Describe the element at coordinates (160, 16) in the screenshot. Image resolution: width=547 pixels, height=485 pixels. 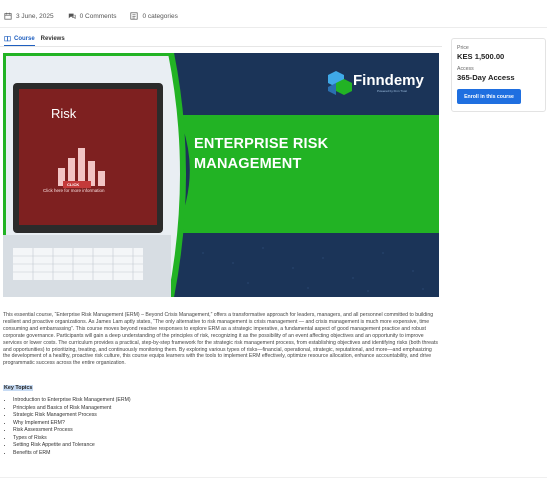
I see `meta-categories-text: 0 categories` at that location.